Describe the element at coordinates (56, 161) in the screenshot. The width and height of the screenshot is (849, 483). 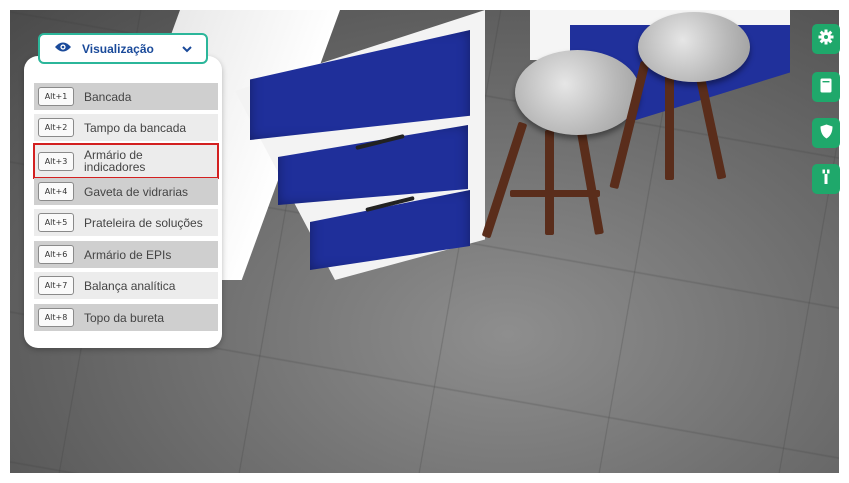
I see `shortcut-key: Alt+3` at that location.